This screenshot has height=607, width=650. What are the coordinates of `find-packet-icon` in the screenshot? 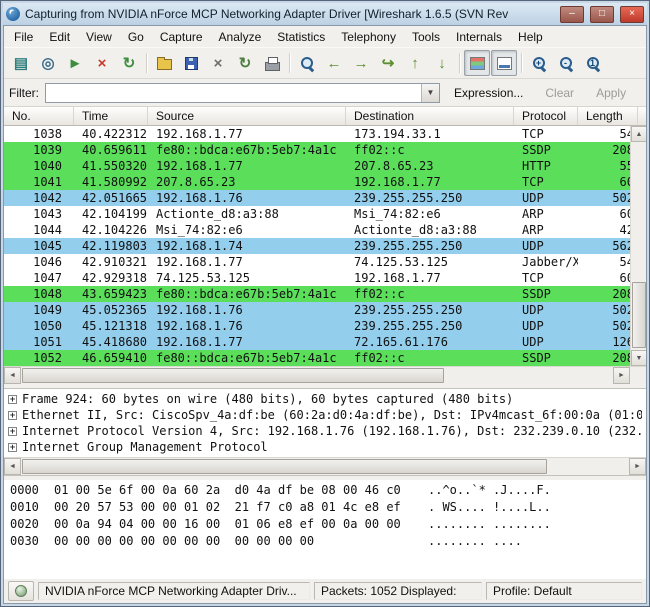 It's located at (307, 63).